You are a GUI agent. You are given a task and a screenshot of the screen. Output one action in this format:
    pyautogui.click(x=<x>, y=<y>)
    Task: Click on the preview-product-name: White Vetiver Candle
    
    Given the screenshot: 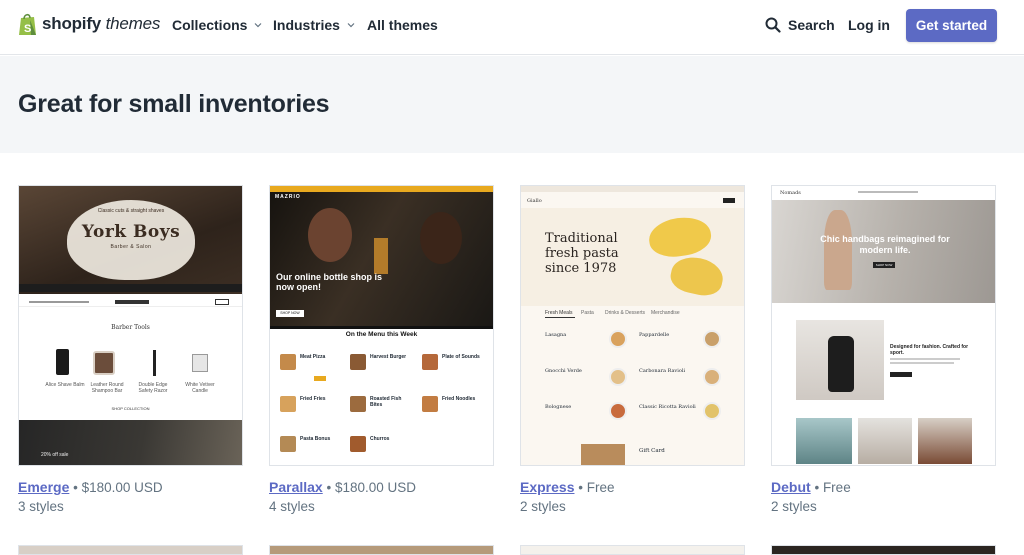 What is the action you would take?
    pyautogui.click(x=200, y=388)
    